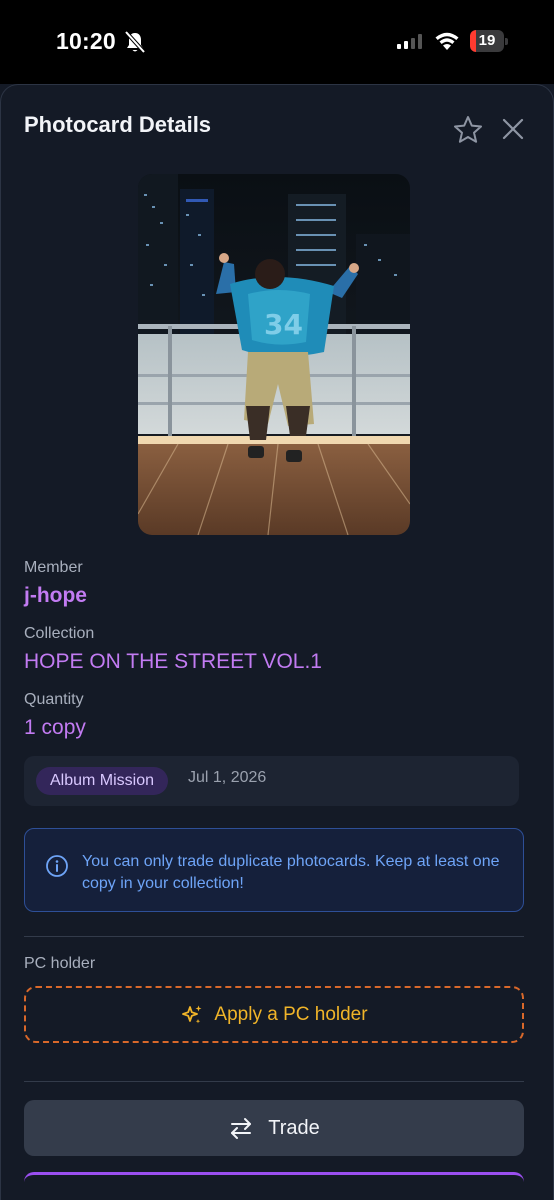 Image resolution: width=554 pixels, height=1200 pixels. What do you see at coordinates (283, 324) in the screenshot?
I see `svg-text: 34` at bounding box center [283, 324].